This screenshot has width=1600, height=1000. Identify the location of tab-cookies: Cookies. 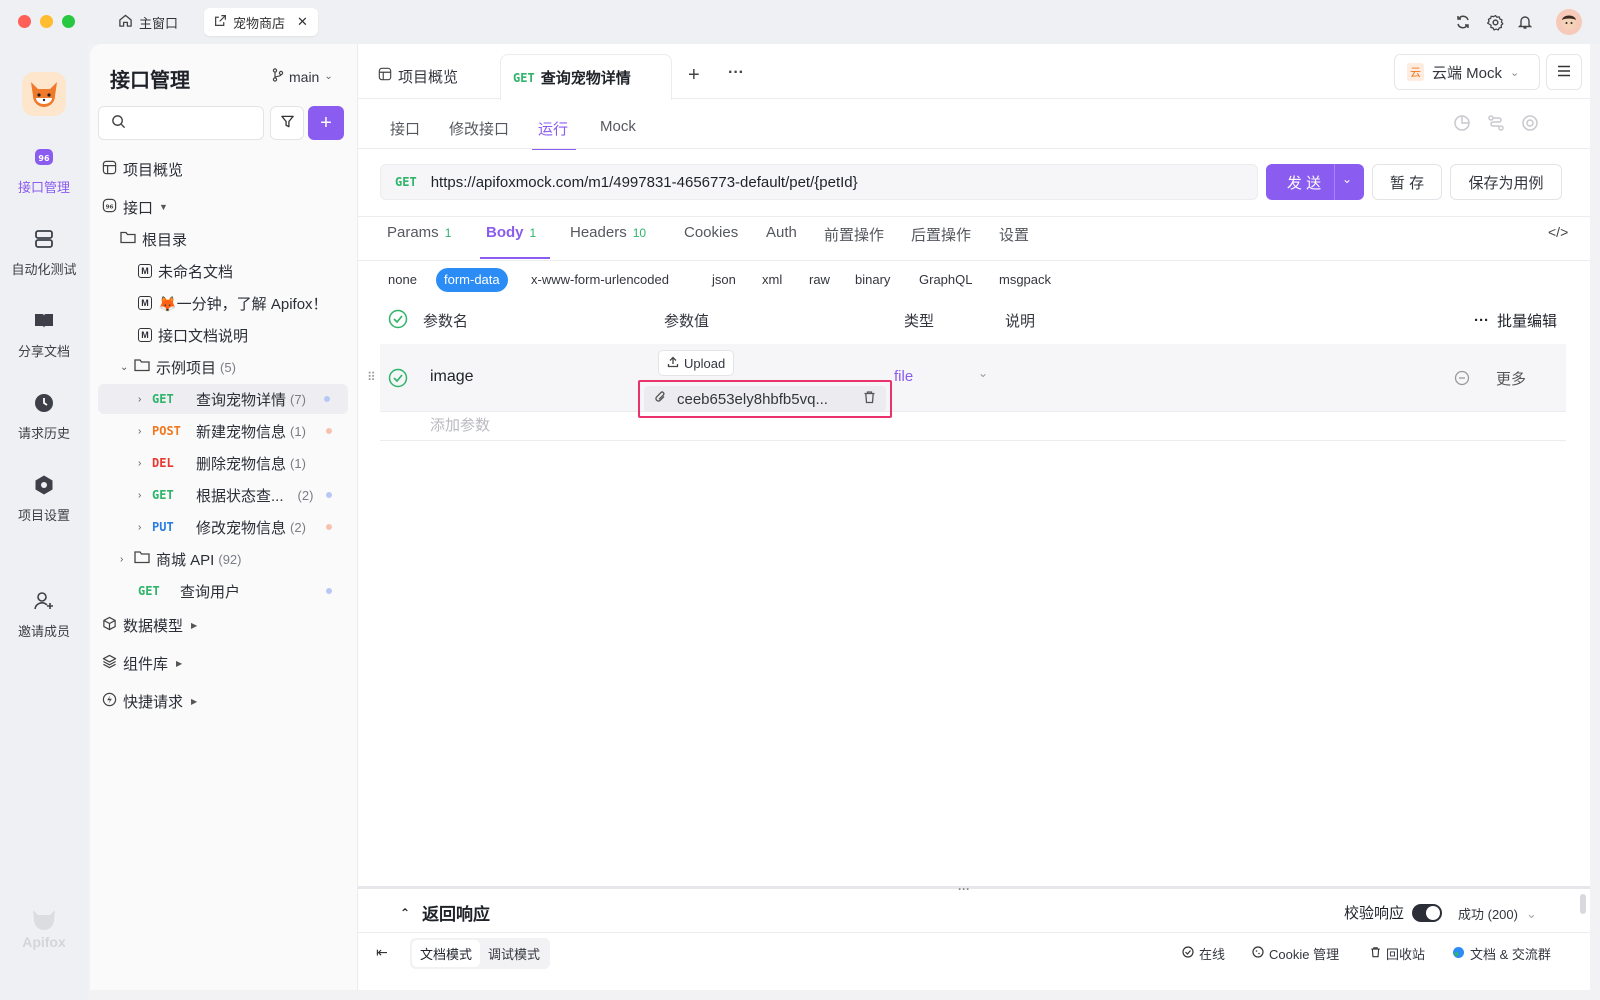
(711, 232).